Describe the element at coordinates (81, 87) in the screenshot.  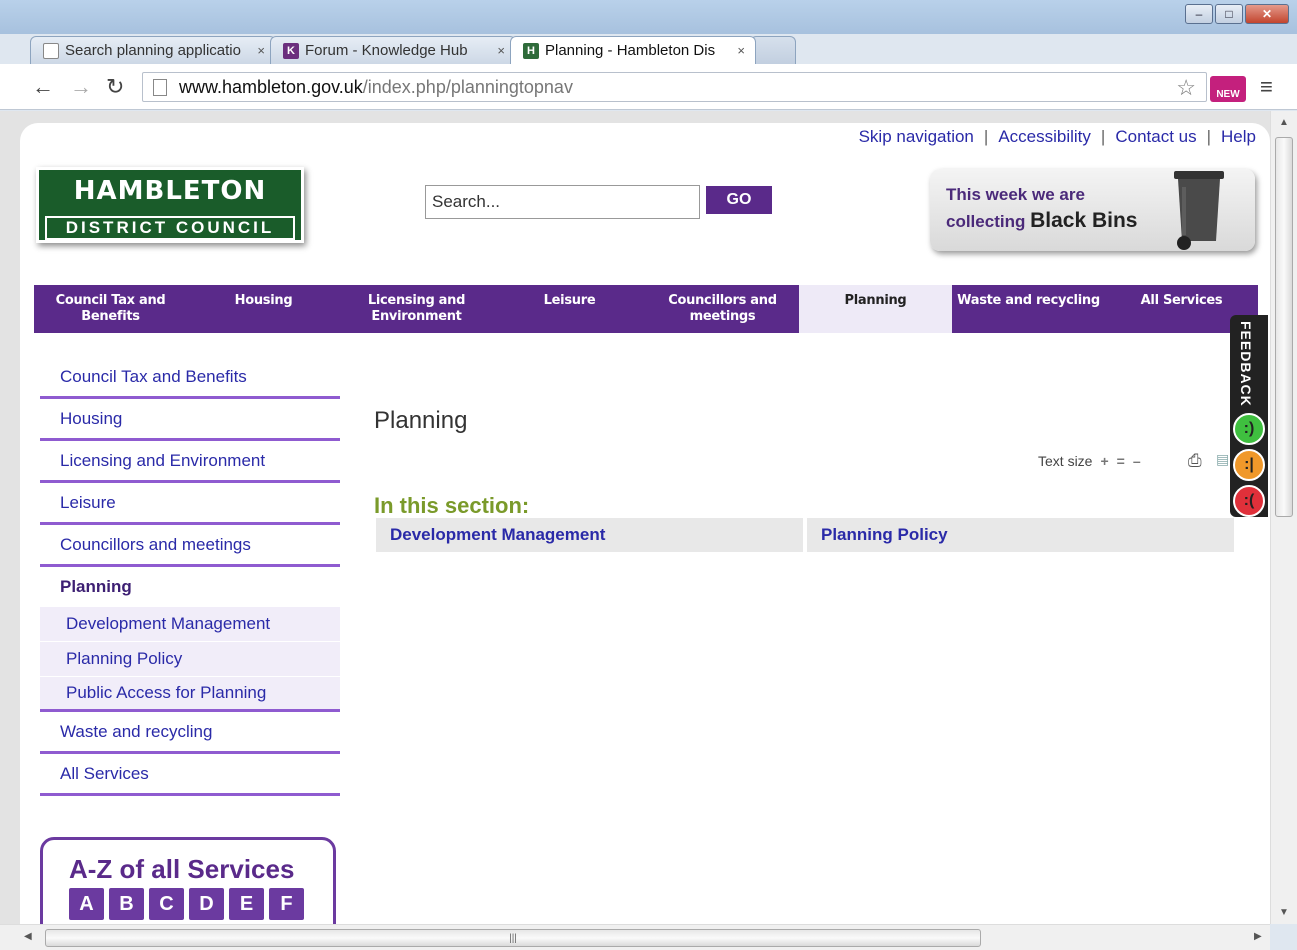
I see `forward-arrow-icon: →` at that location.